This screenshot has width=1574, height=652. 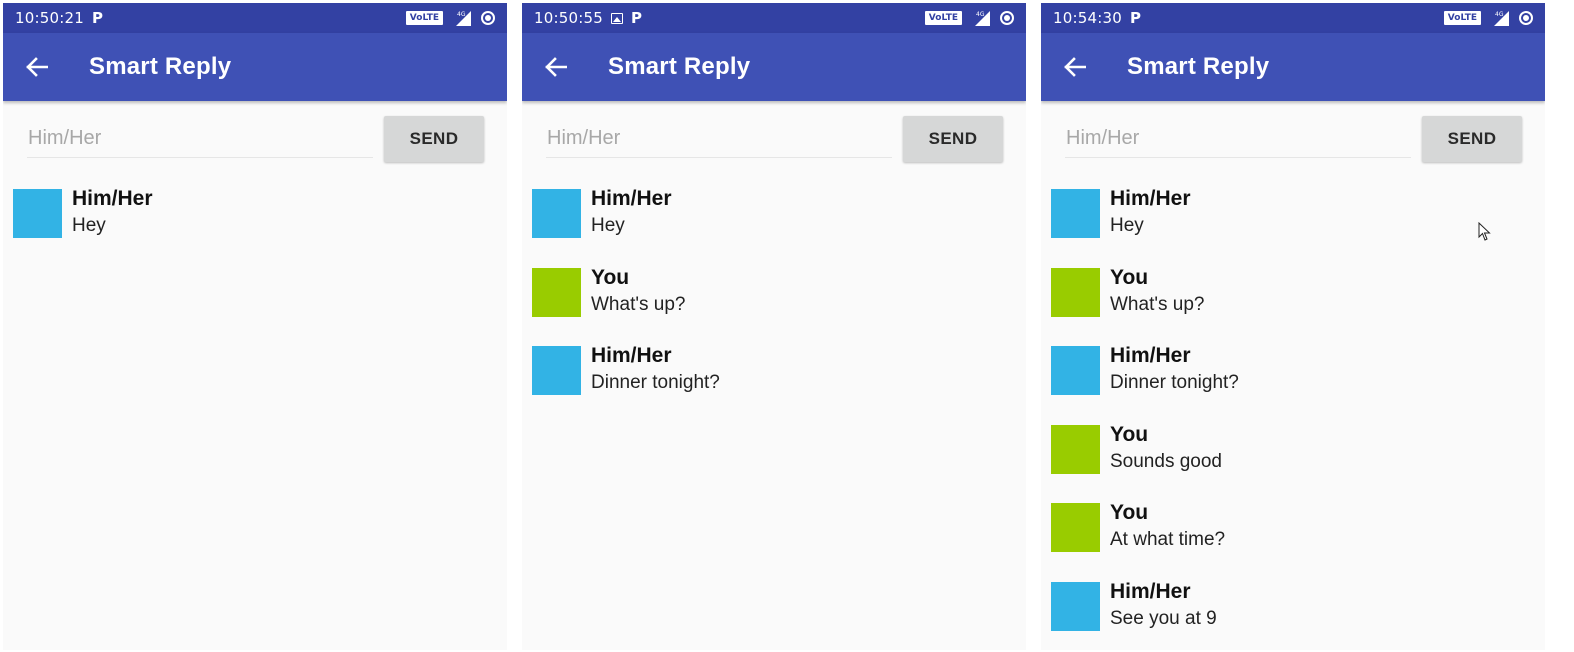 What do you see at coordinates (1293, 540) in the screenshot?
I see `message-item: You At what time?` at bounding box center [1293, 540].